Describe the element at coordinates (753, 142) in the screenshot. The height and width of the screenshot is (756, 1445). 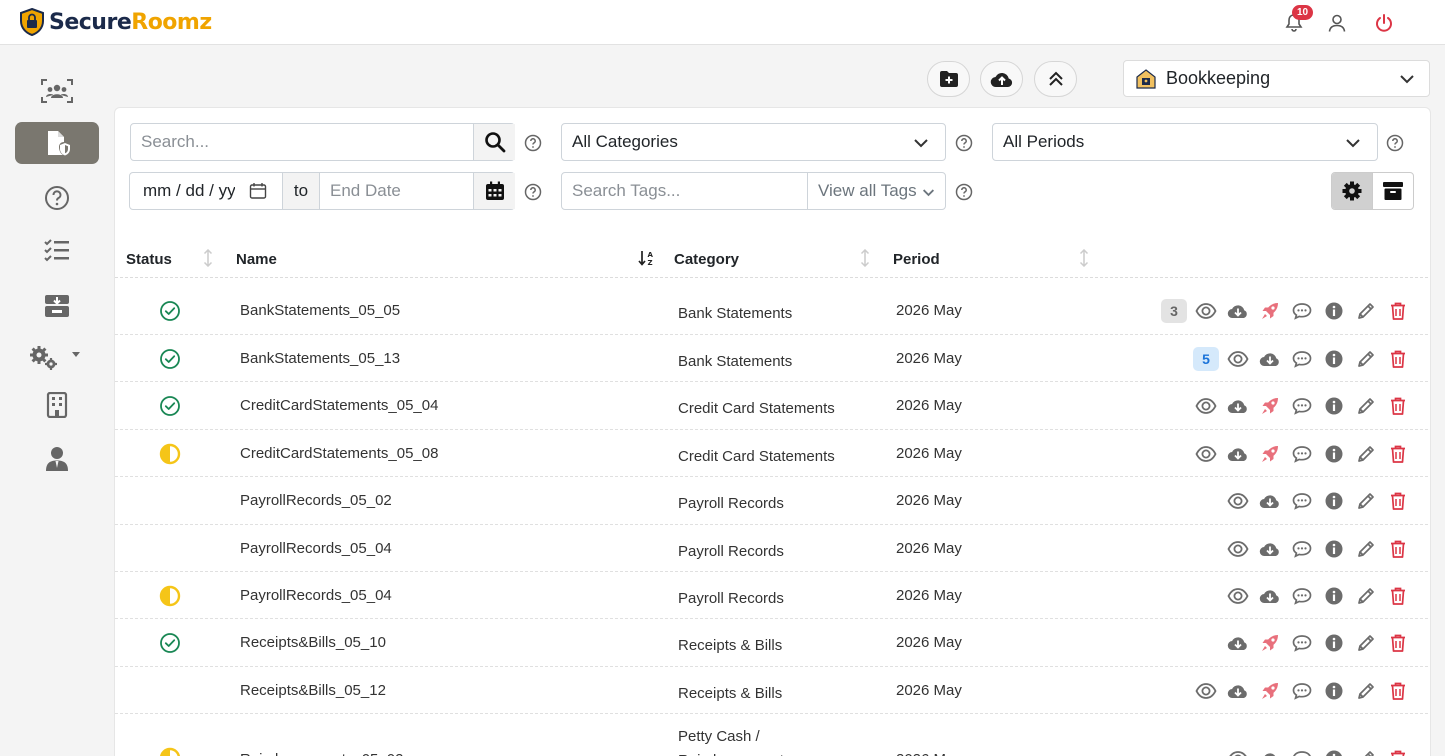
I see `category-select: All Categories` at that location.